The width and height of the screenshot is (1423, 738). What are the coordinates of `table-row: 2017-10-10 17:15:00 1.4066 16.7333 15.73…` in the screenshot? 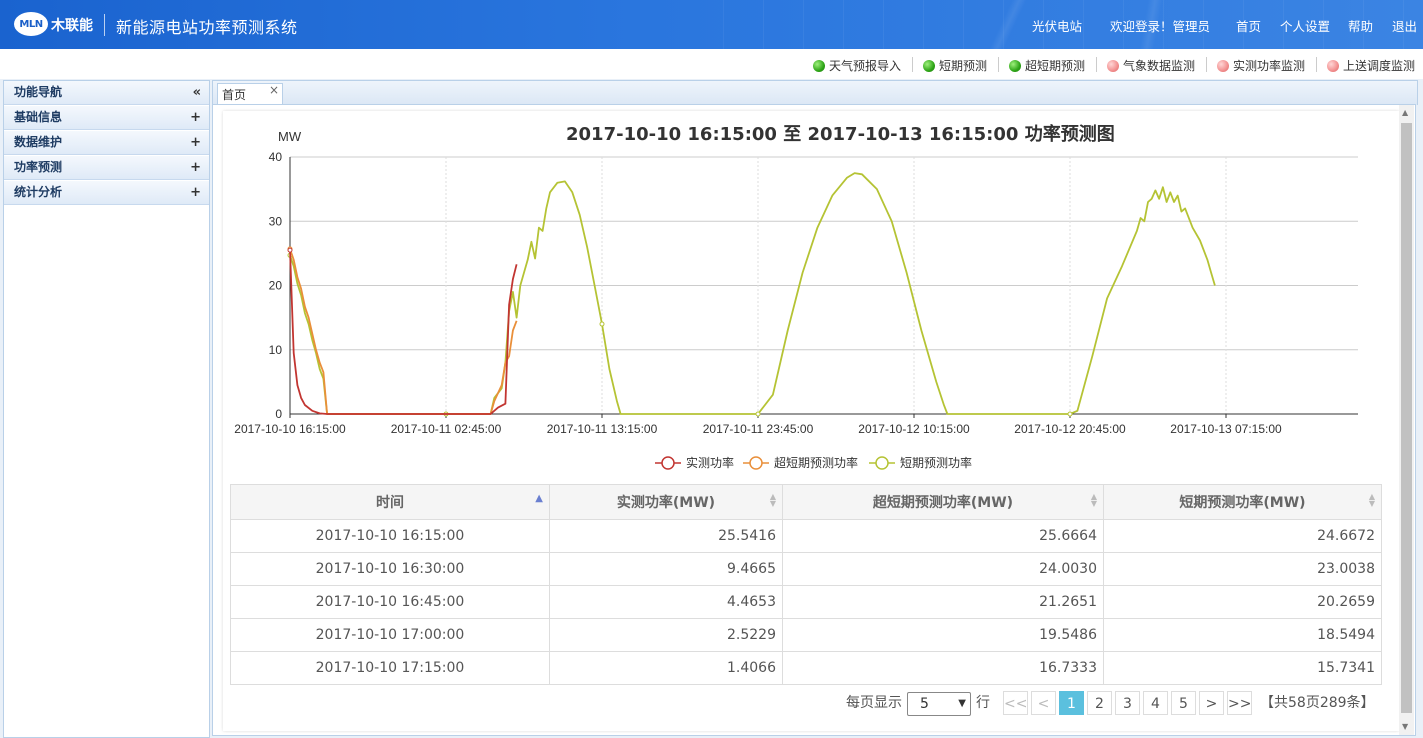 It's located at (806, 668).